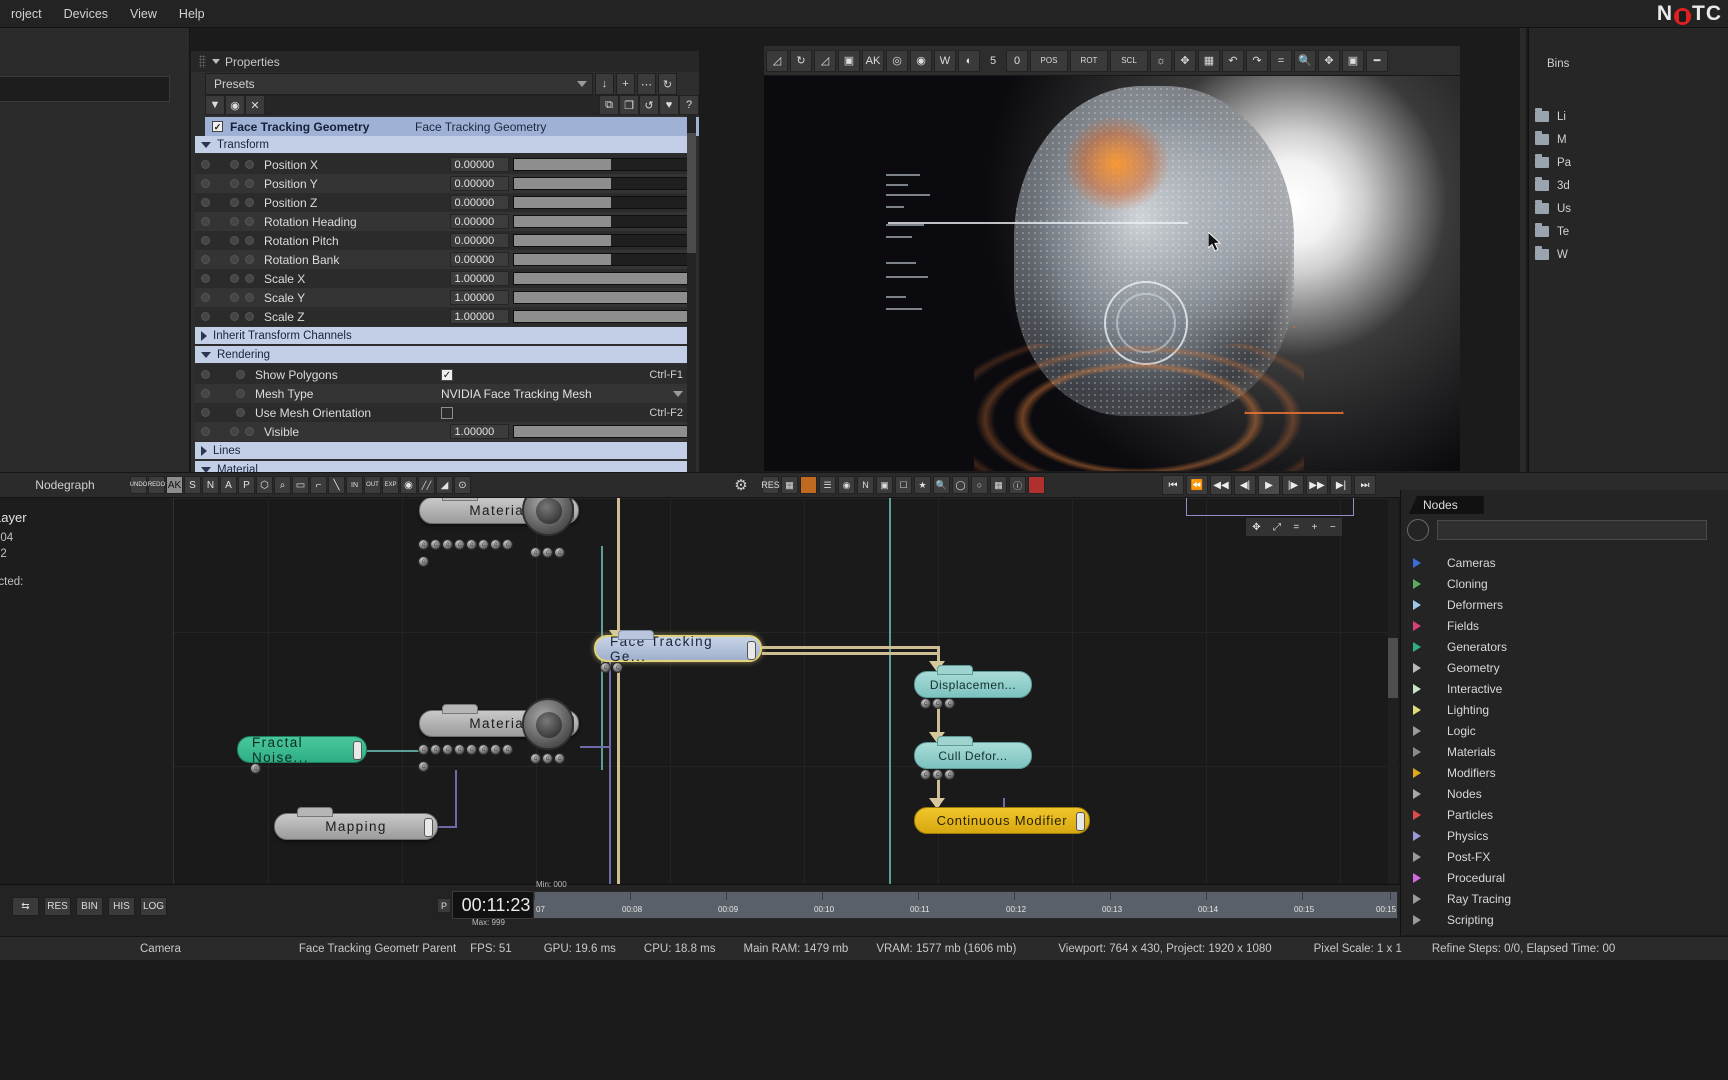 The width and height of the screenshot is (1728, 1080). Describe the element at coordinates (1565, 730) in the screenshot. I see `category-logic: Logic` at that location.